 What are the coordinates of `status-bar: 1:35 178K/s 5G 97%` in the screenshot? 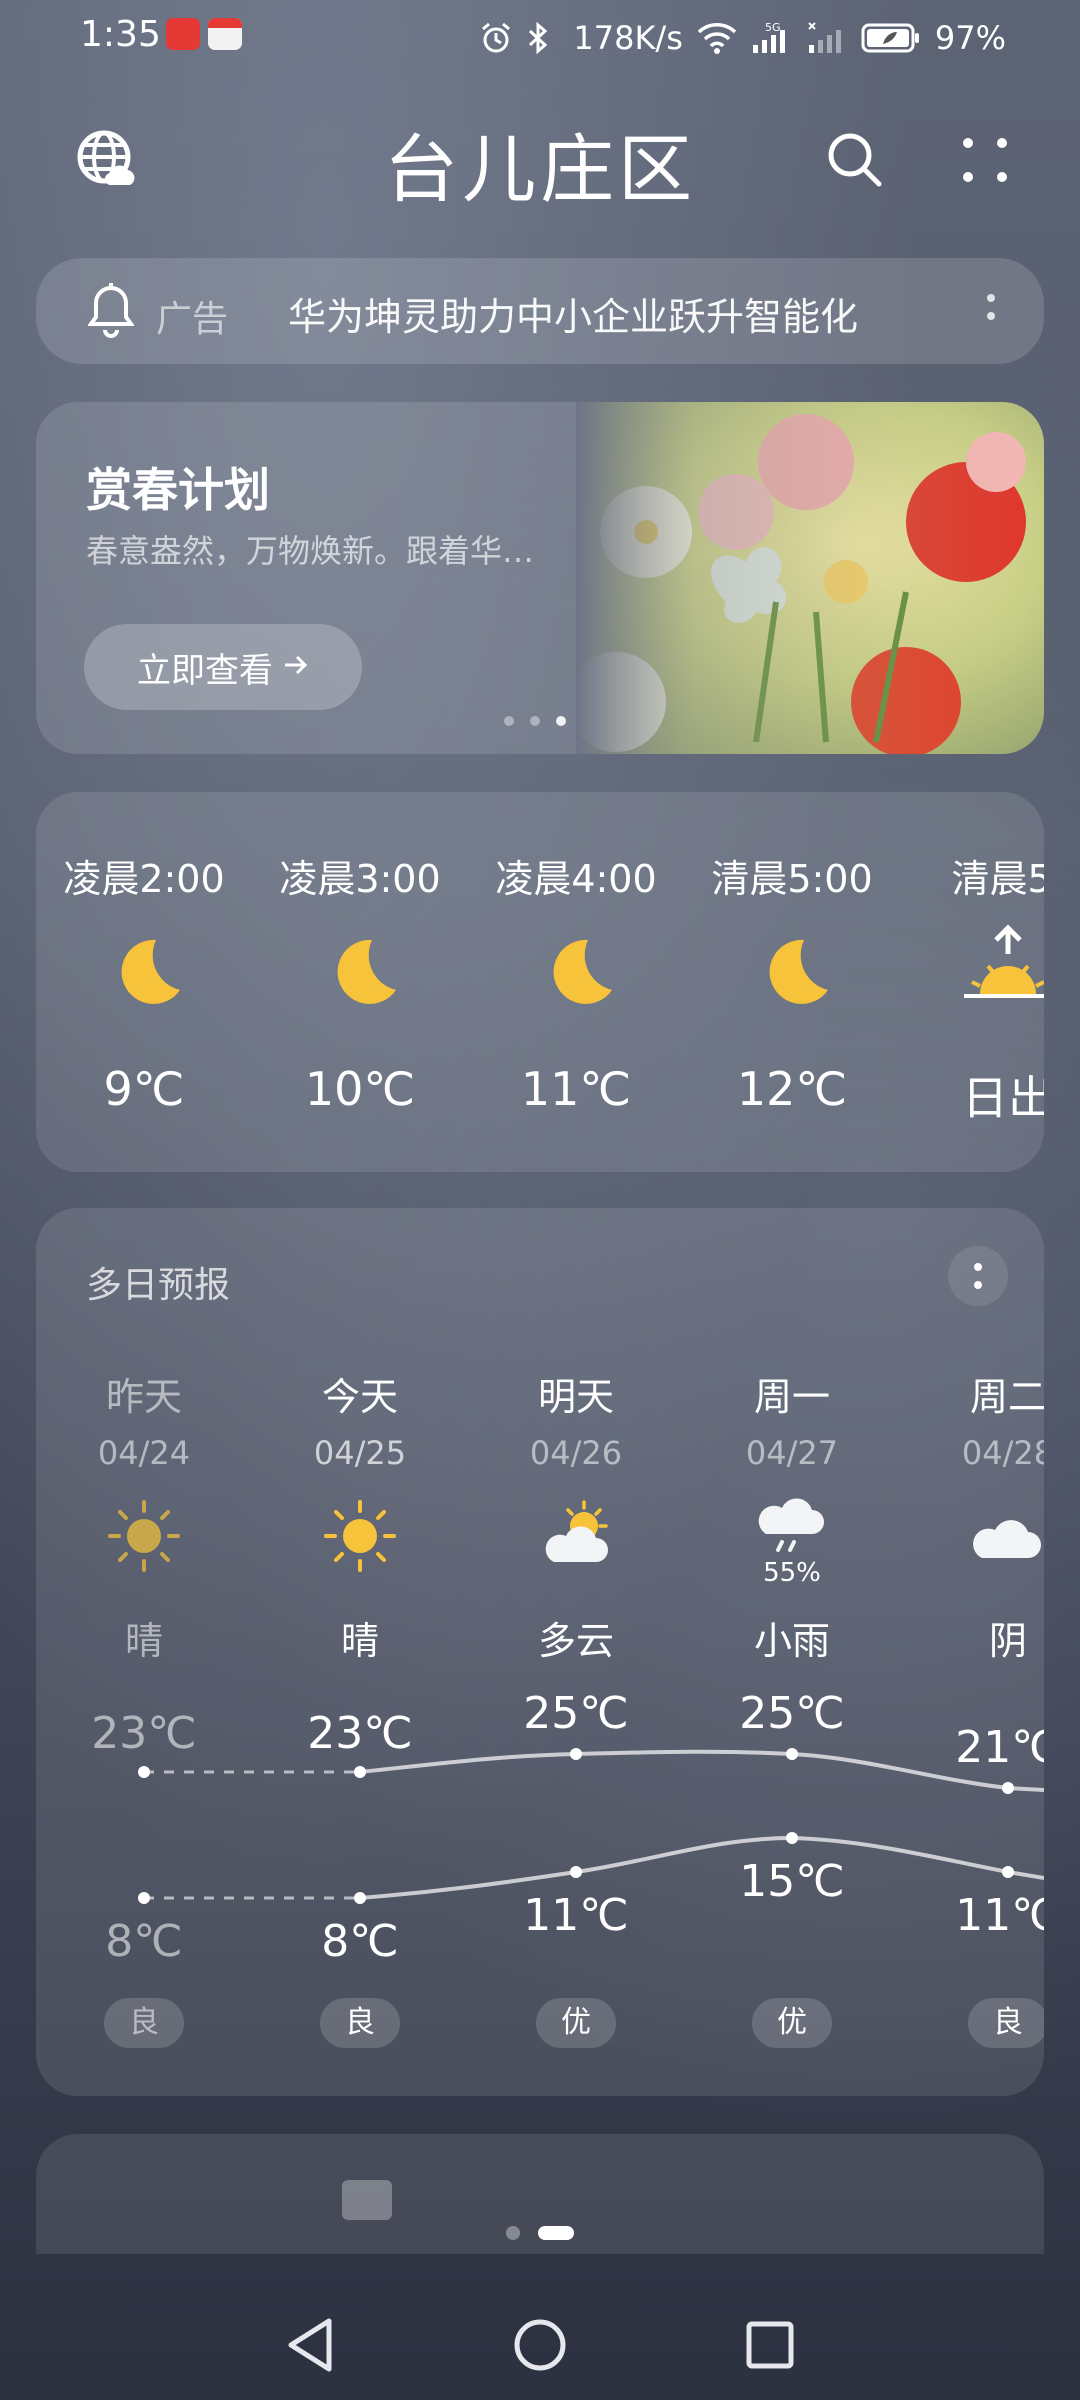 It's located at (540, 37).